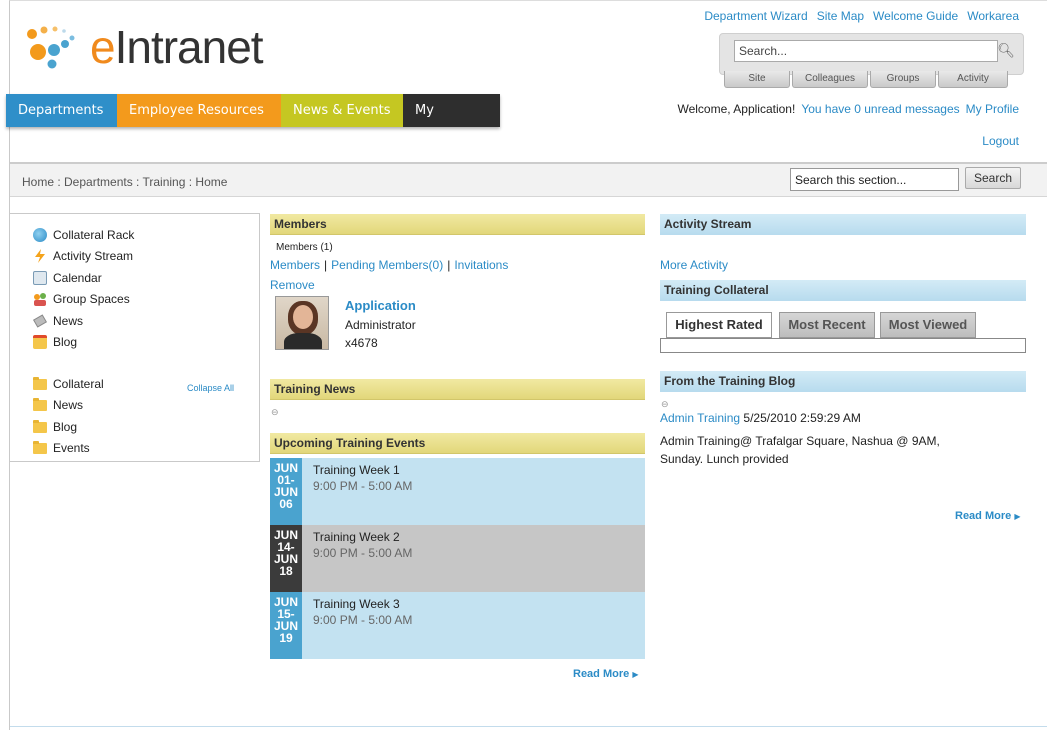 The height and width of the screenshot is (730, 1047). I want to click on logo: eIntranet, so click(144, 47).